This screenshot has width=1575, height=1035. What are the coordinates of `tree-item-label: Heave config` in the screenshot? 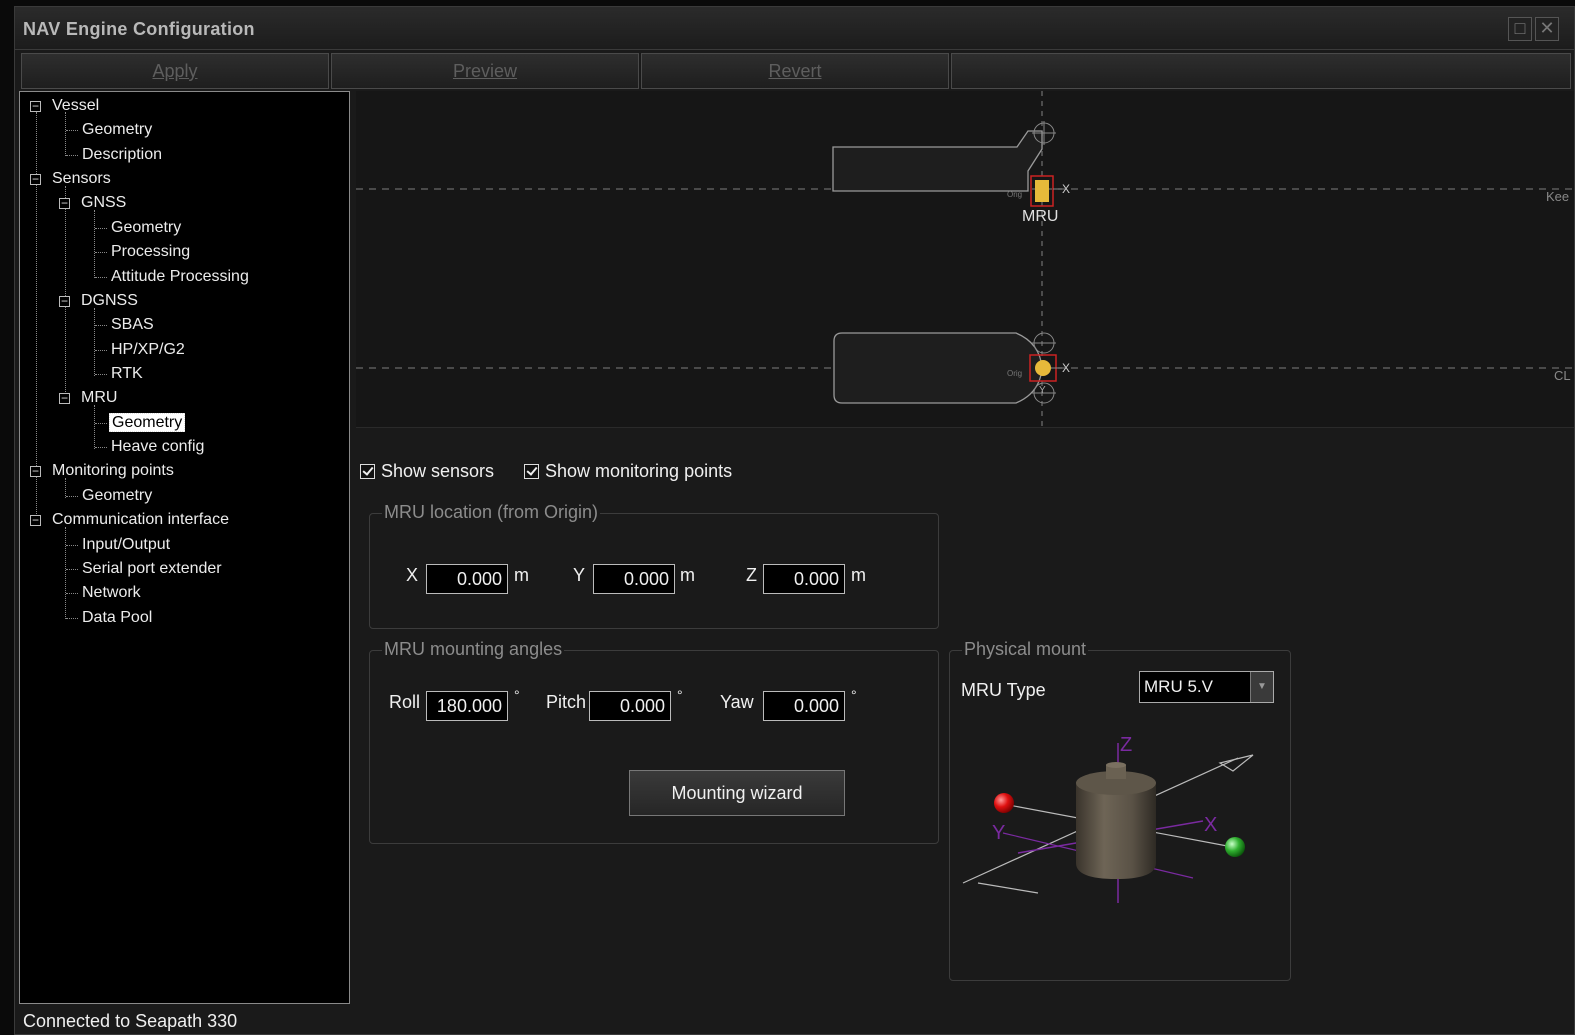 It's located at (158, 446).